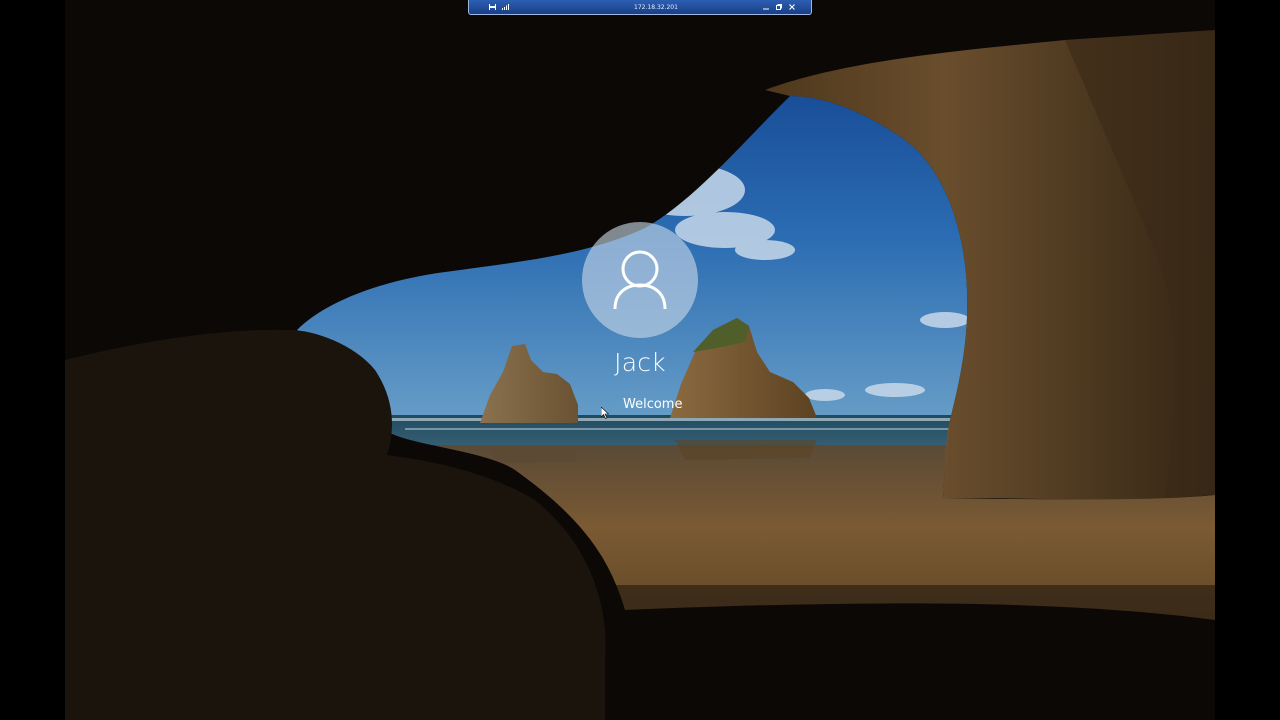 The width and height of the screenshot is (1280, 720). I want to click on remote-host-address: 172.18.32.201, so click(656, 7).